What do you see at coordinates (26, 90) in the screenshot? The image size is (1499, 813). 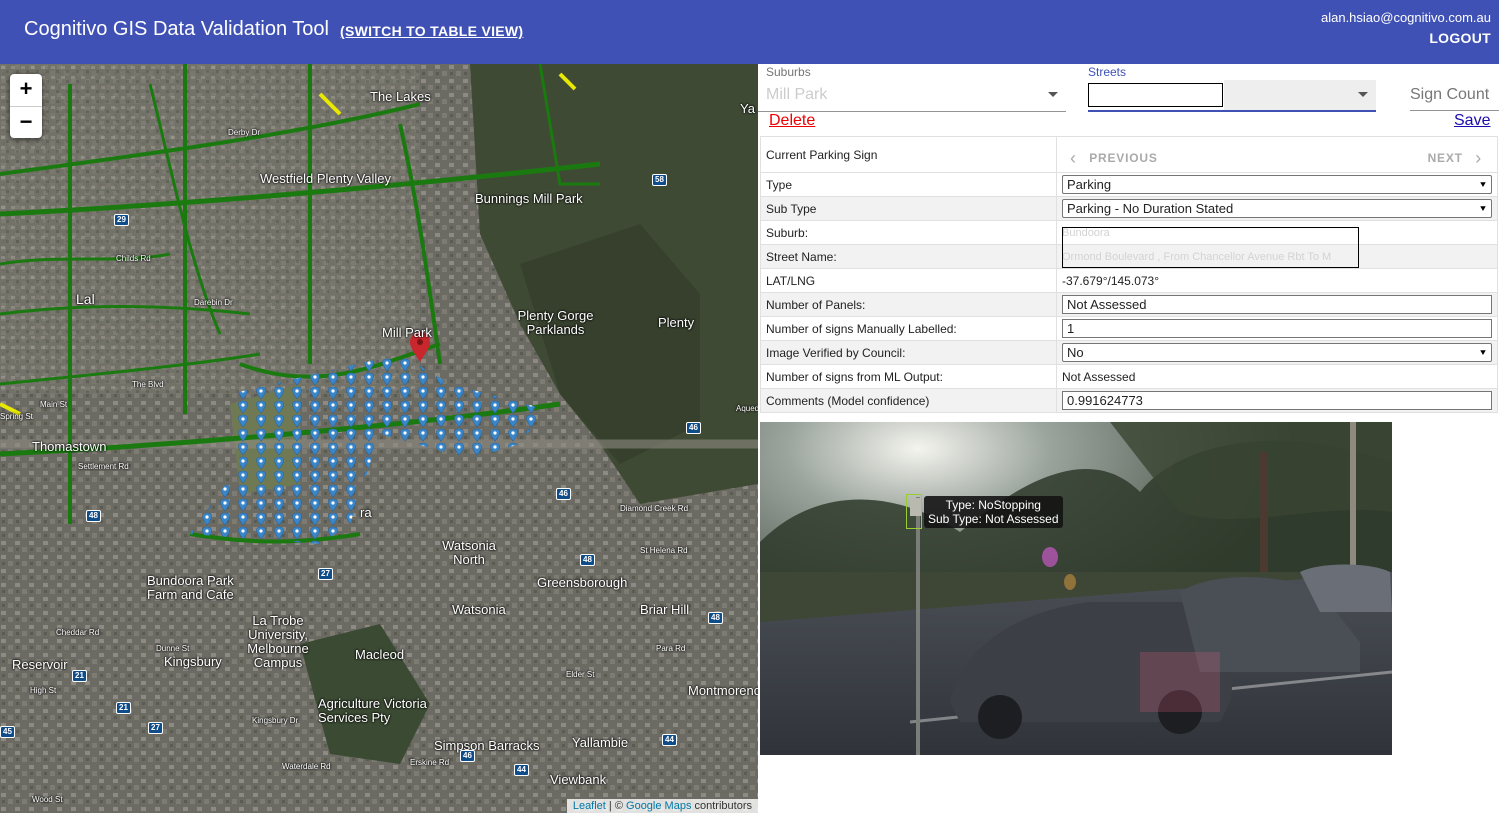 I see `zoom-in-button: +` at bounding box center [26, 90].